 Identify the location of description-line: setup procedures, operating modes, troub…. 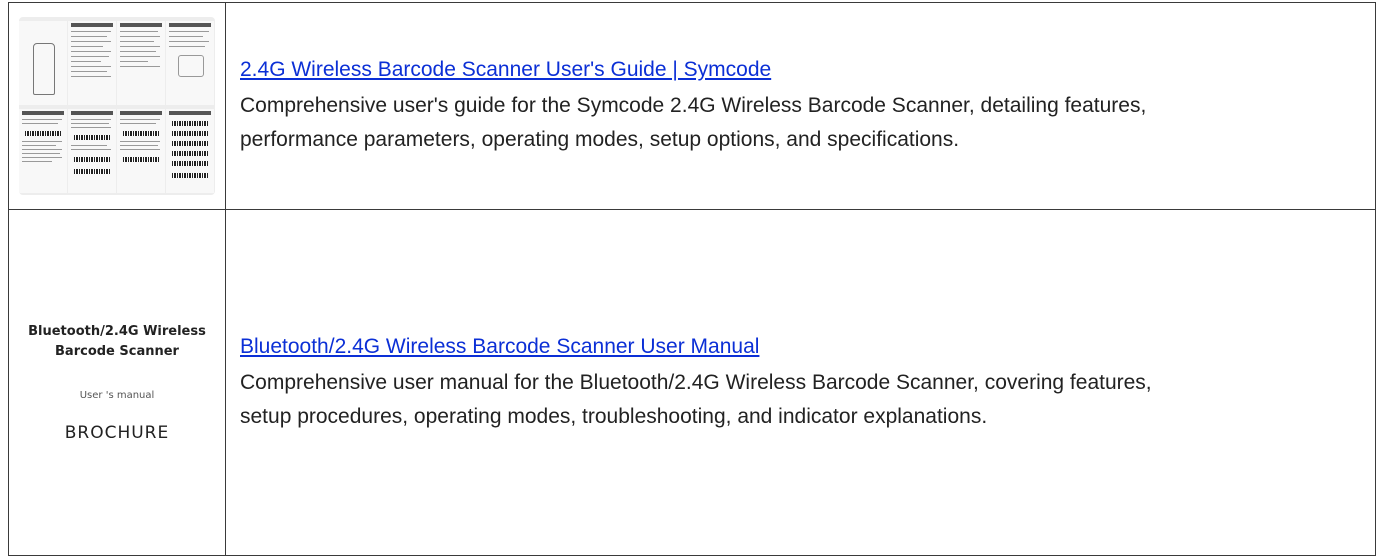
(614, 416).